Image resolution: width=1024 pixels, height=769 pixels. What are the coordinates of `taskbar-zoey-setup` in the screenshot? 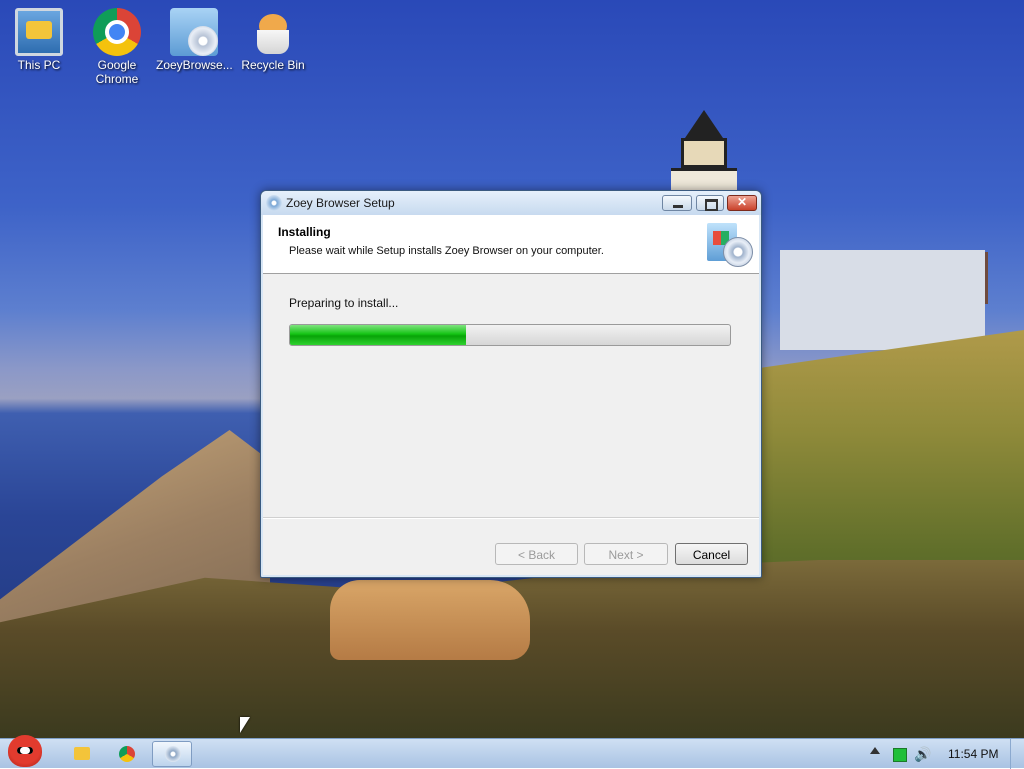 It's located at (172, 754).